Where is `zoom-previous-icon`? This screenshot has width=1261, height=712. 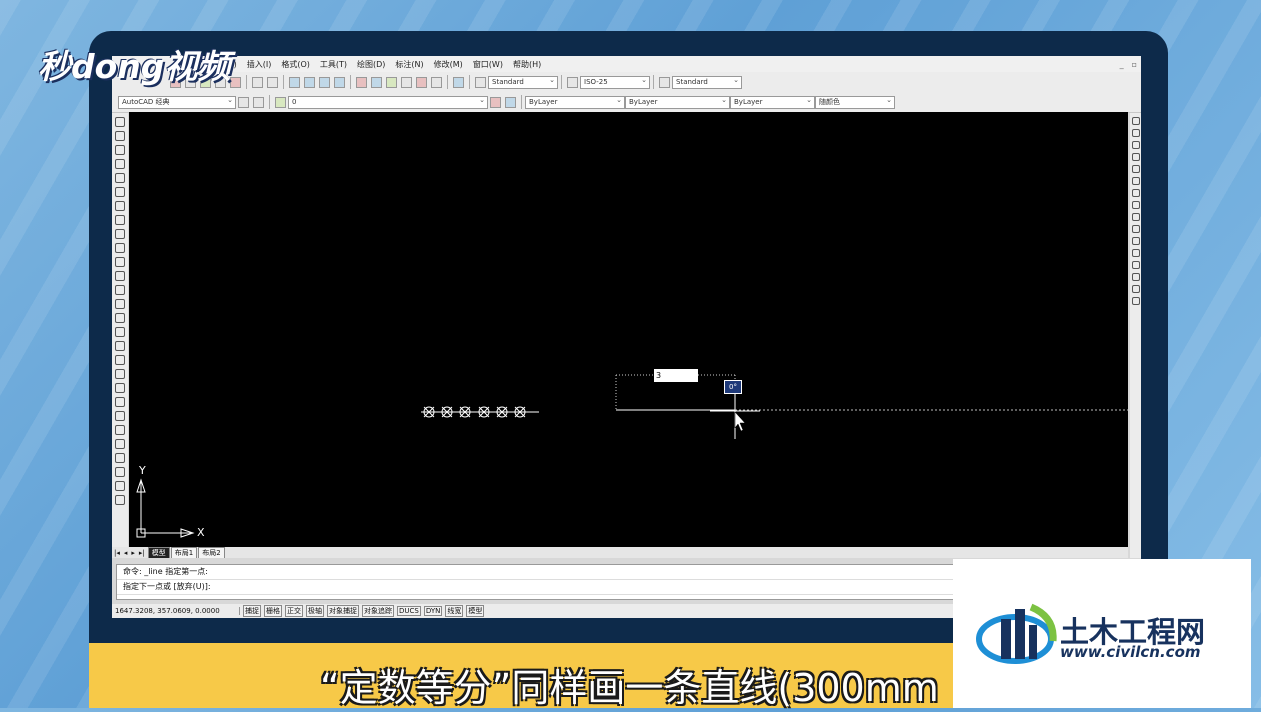
zoom-previous-icon is located at coordinates (339, 82).